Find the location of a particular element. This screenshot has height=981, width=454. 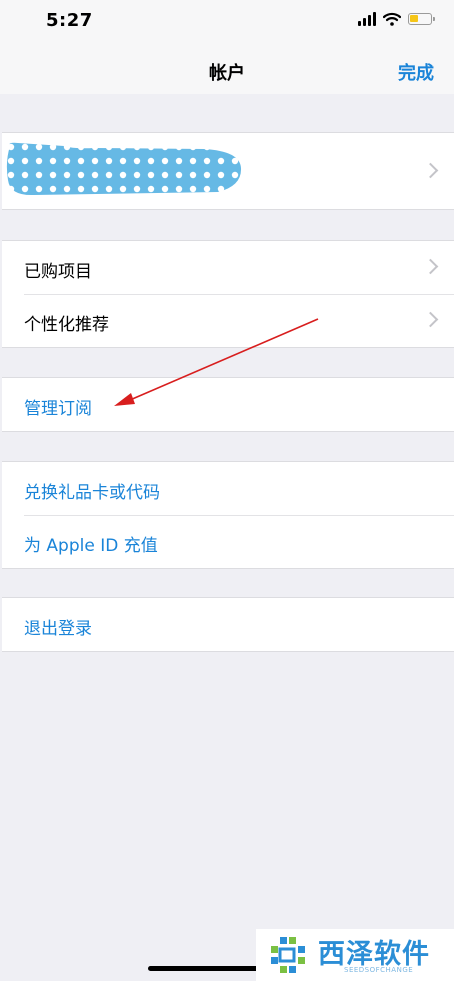

wifi-icon is located at coordinates (392, 19).